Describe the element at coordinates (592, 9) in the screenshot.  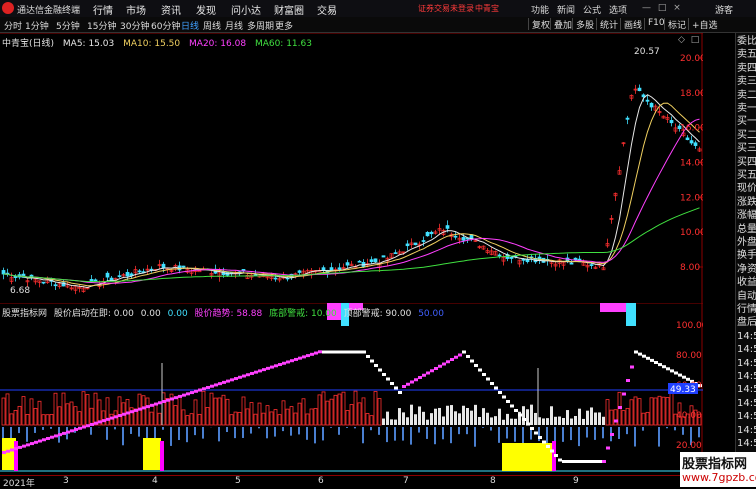
I see `formula-button: 公式` at that location.